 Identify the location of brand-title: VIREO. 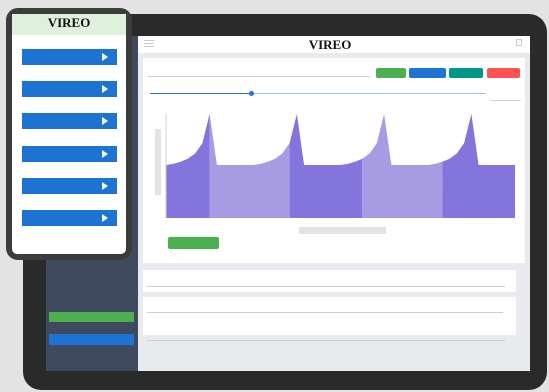
(330, 44).